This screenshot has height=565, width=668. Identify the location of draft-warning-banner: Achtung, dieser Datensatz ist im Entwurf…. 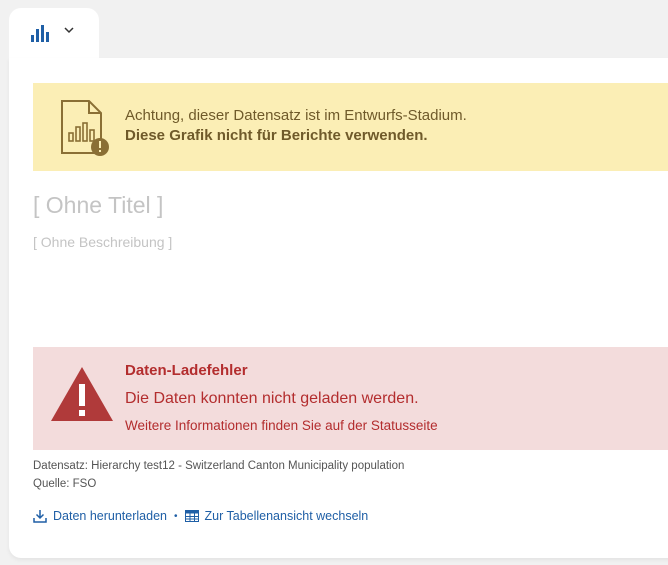
(350, 127).